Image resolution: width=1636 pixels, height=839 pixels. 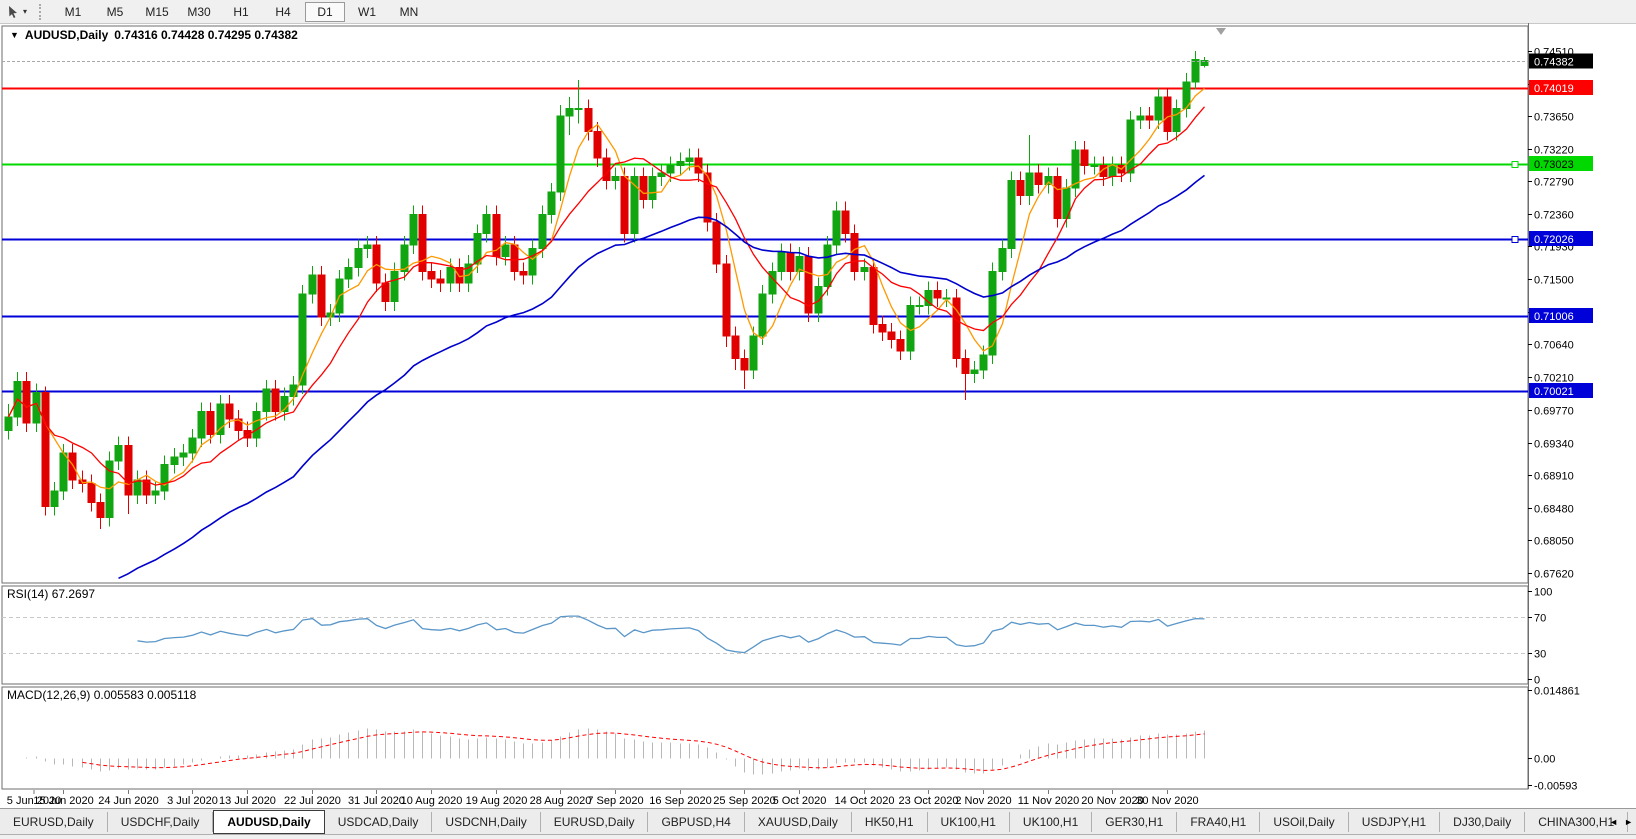 I want to click on svg-text: 14 Oct 2020, so click(x=865, y=801).